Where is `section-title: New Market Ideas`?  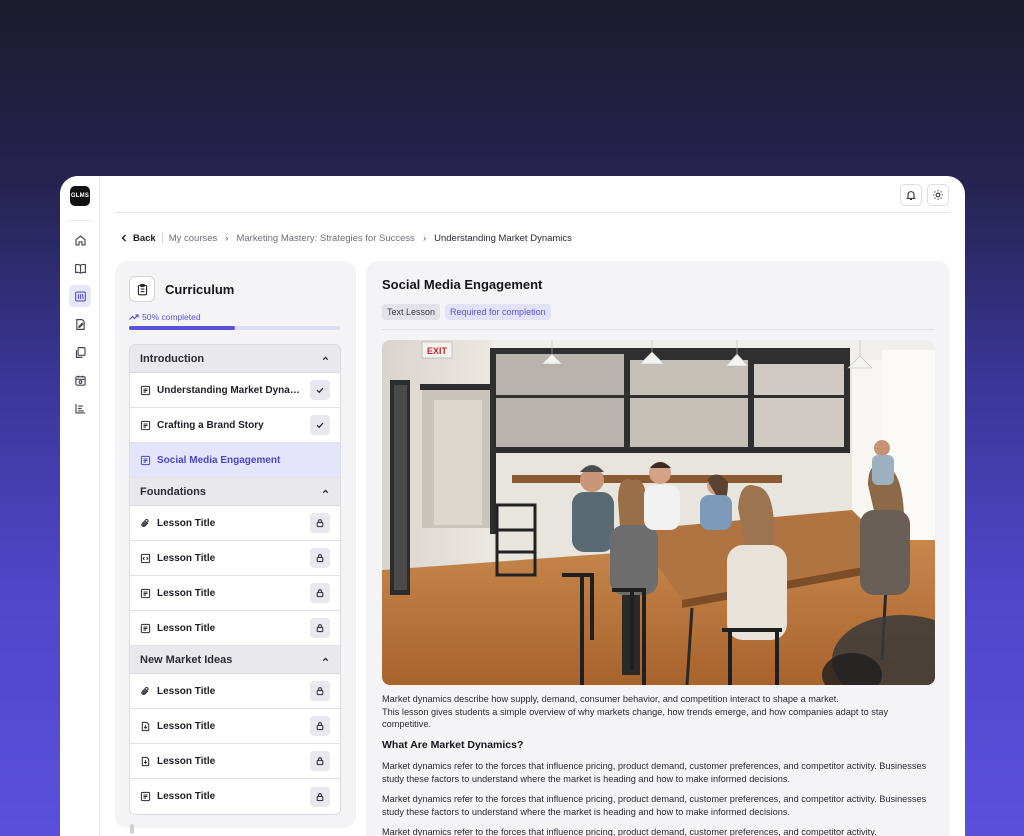
section-title: New Market Ideas is located at coordinates (186, 659).